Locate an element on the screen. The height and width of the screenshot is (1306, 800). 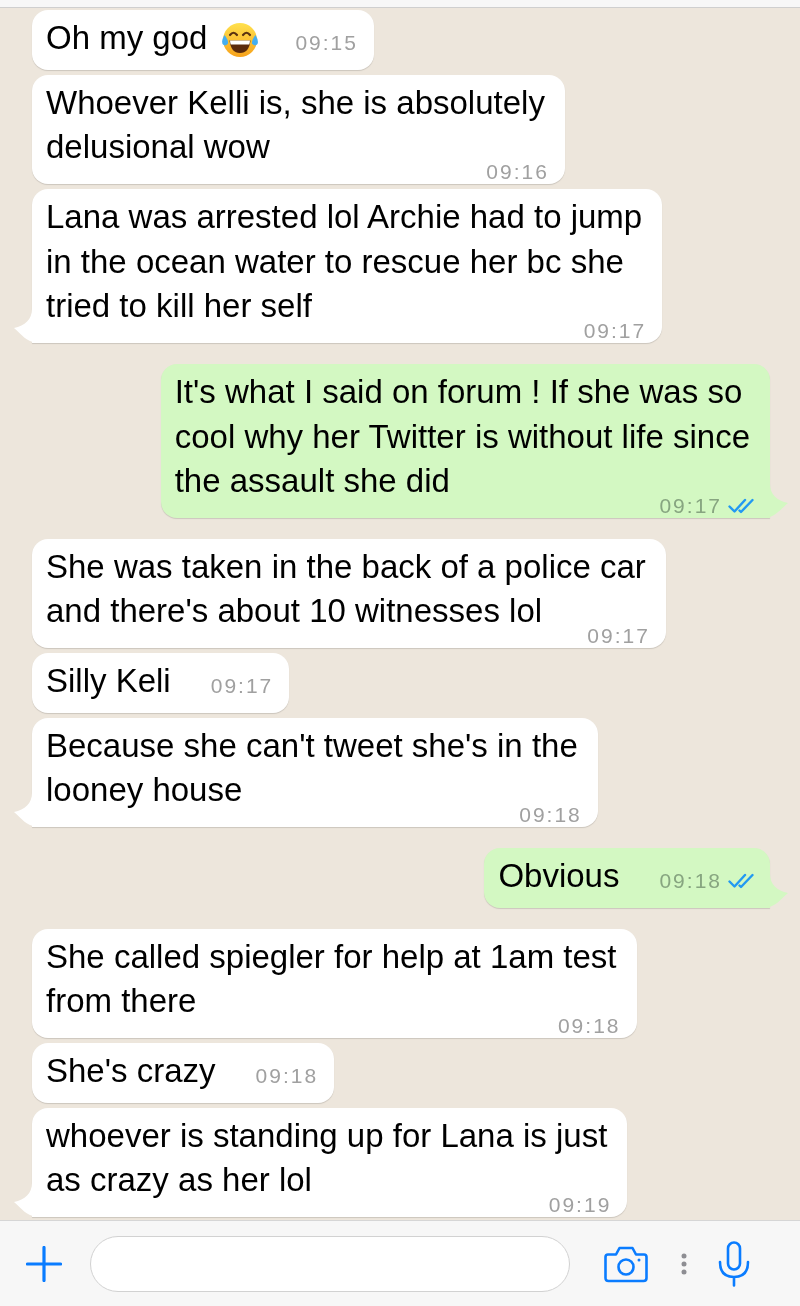
plus-icon is located at coordinates (44, 1263).